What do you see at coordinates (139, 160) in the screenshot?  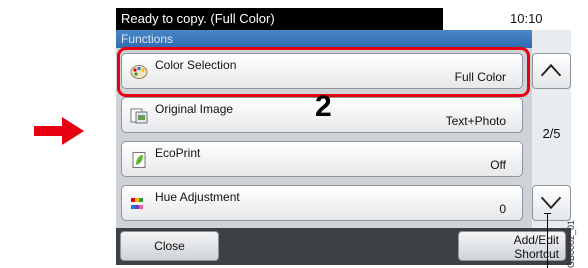 I see `ecoprint-leaf-icon` at bounding box center [139, 160].